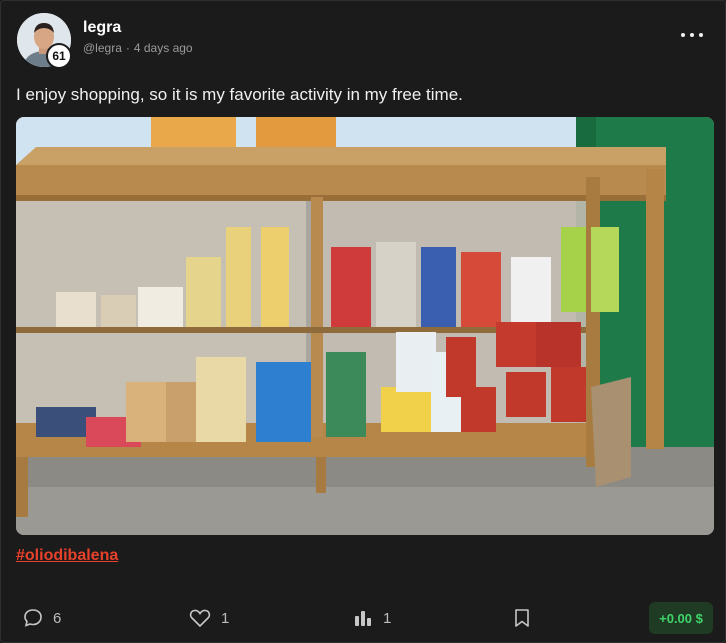 This screenshot has height=643, width=726. I want to click on views-count: 1, so click(387, 618).